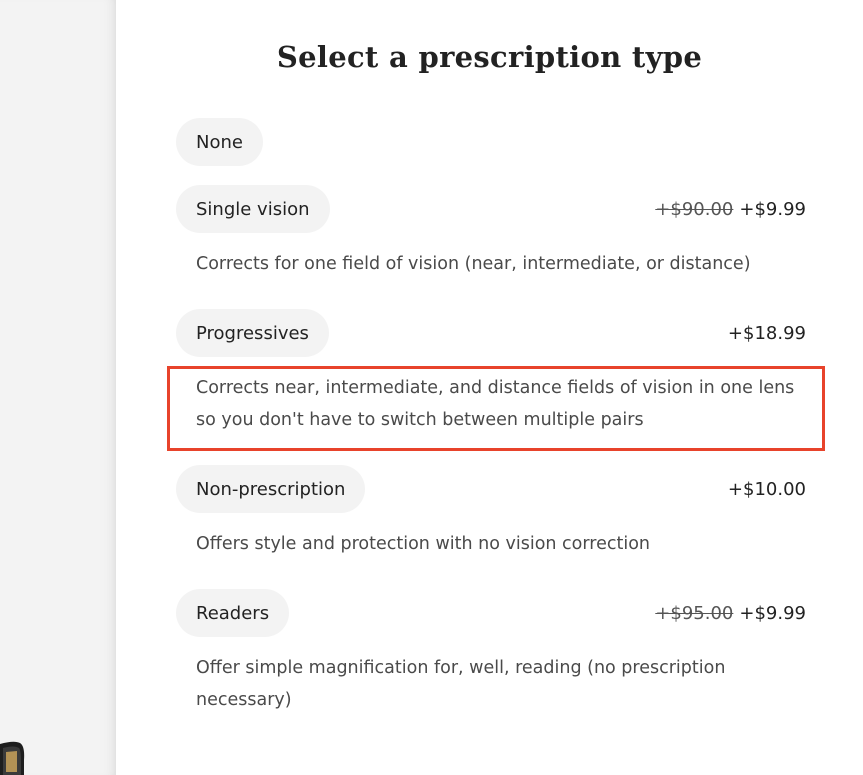 The image size is (863, 775). Describe the element at coordinates (12, 758) in the screenshot. I see `glasses-product-image` at that location.